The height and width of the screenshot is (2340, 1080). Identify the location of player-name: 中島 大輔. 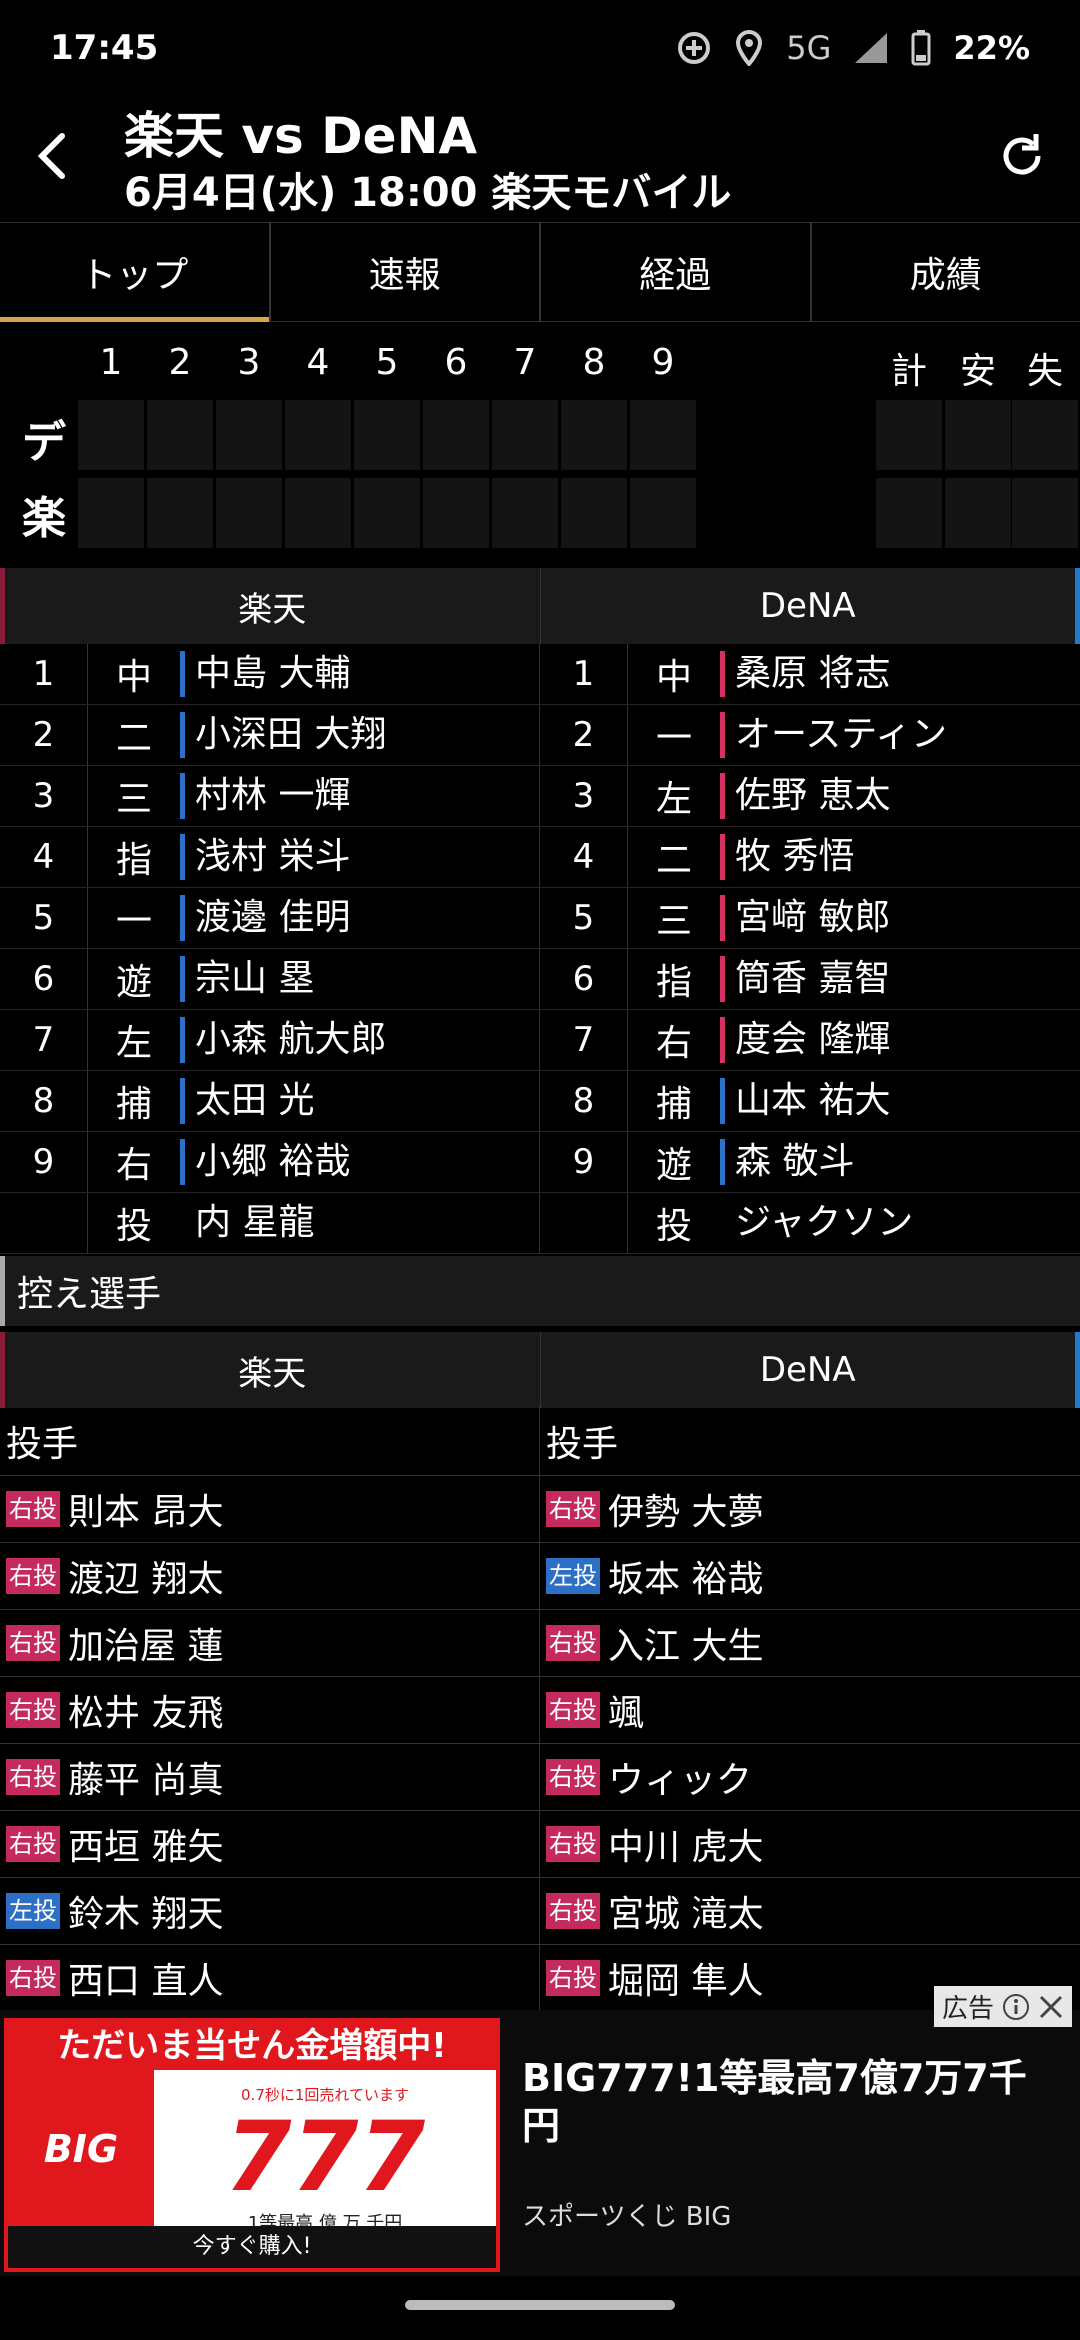
(265, 674).